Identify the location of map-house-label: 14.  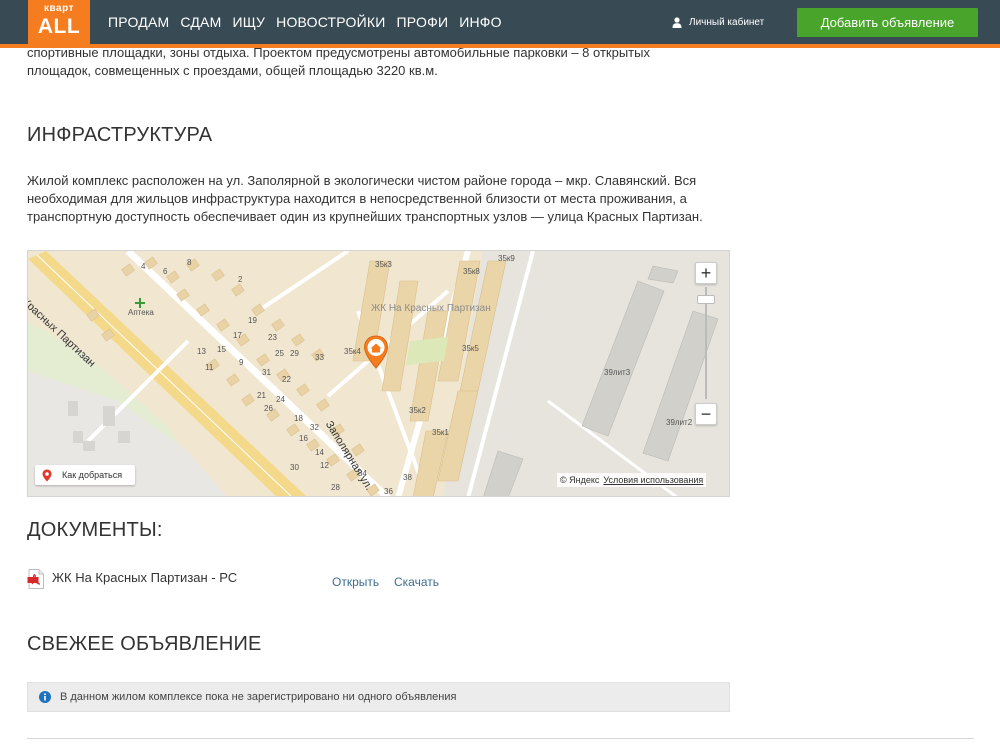
(319, 452).